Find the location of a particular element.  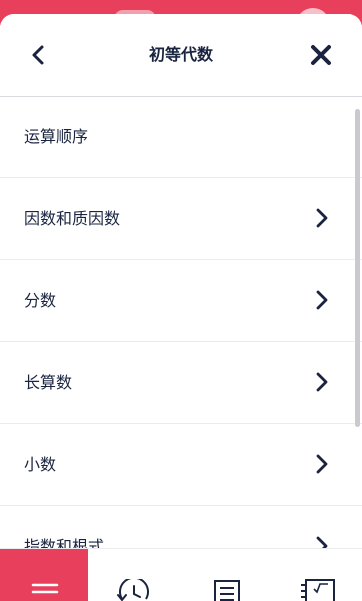

scrollbar is located at coordinates (357, 268).